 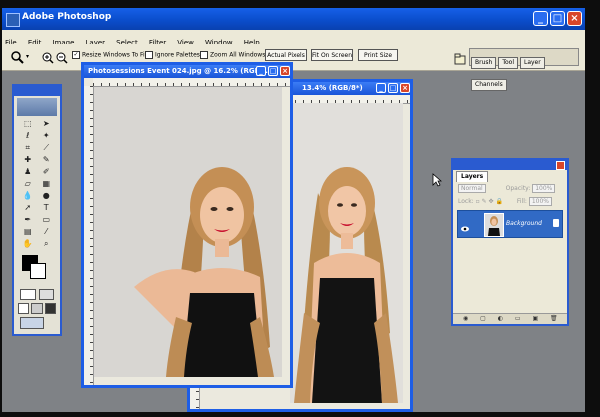 I want to click on gradient-tool-icon: ▦, so click(x=47, y=183).